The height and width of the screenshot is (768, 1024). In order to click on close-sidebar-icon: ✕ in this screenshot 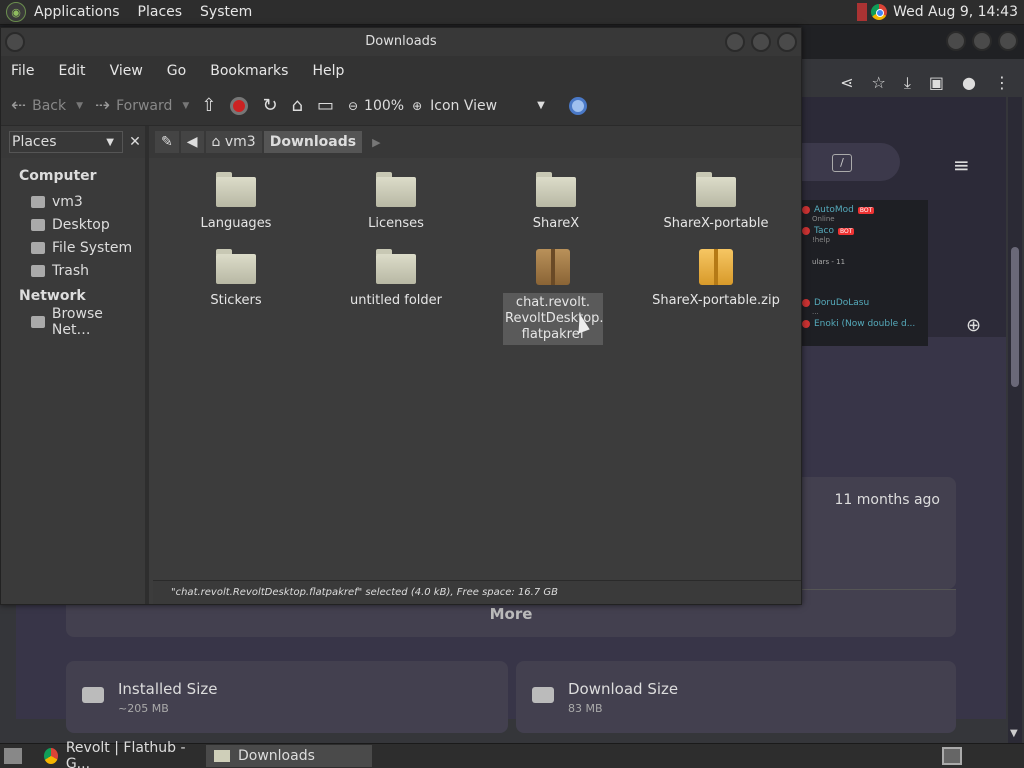, I will do `click(135, 142)`.